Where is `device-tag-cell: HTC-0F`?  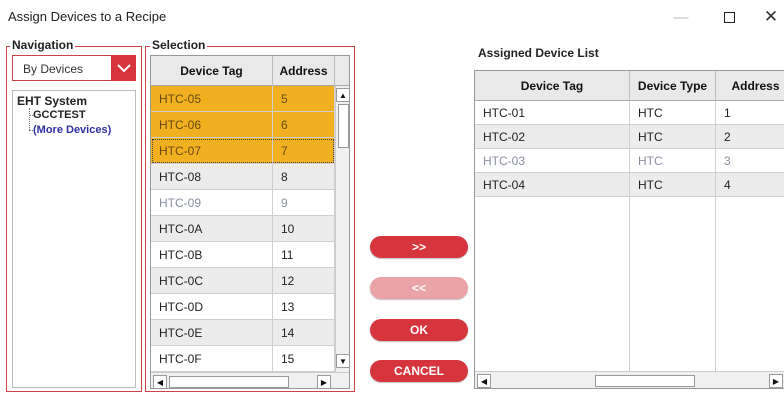
device-tag-cell: HTC-0F is located at coordinates (212, 359).